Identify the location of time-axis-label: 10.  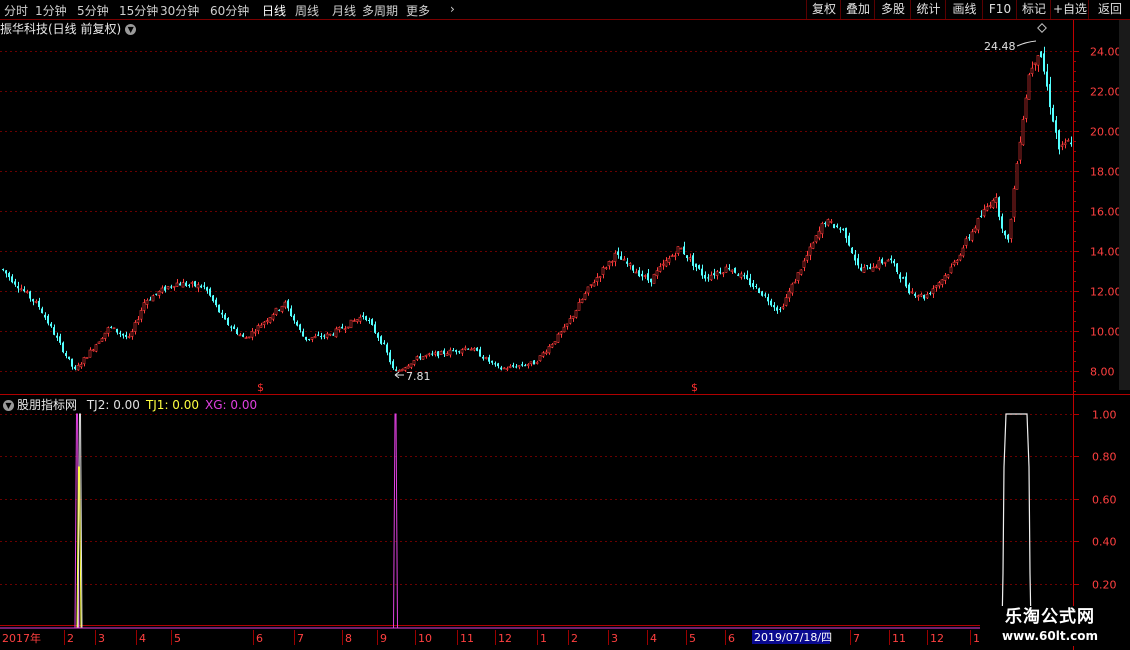
(425, 638).